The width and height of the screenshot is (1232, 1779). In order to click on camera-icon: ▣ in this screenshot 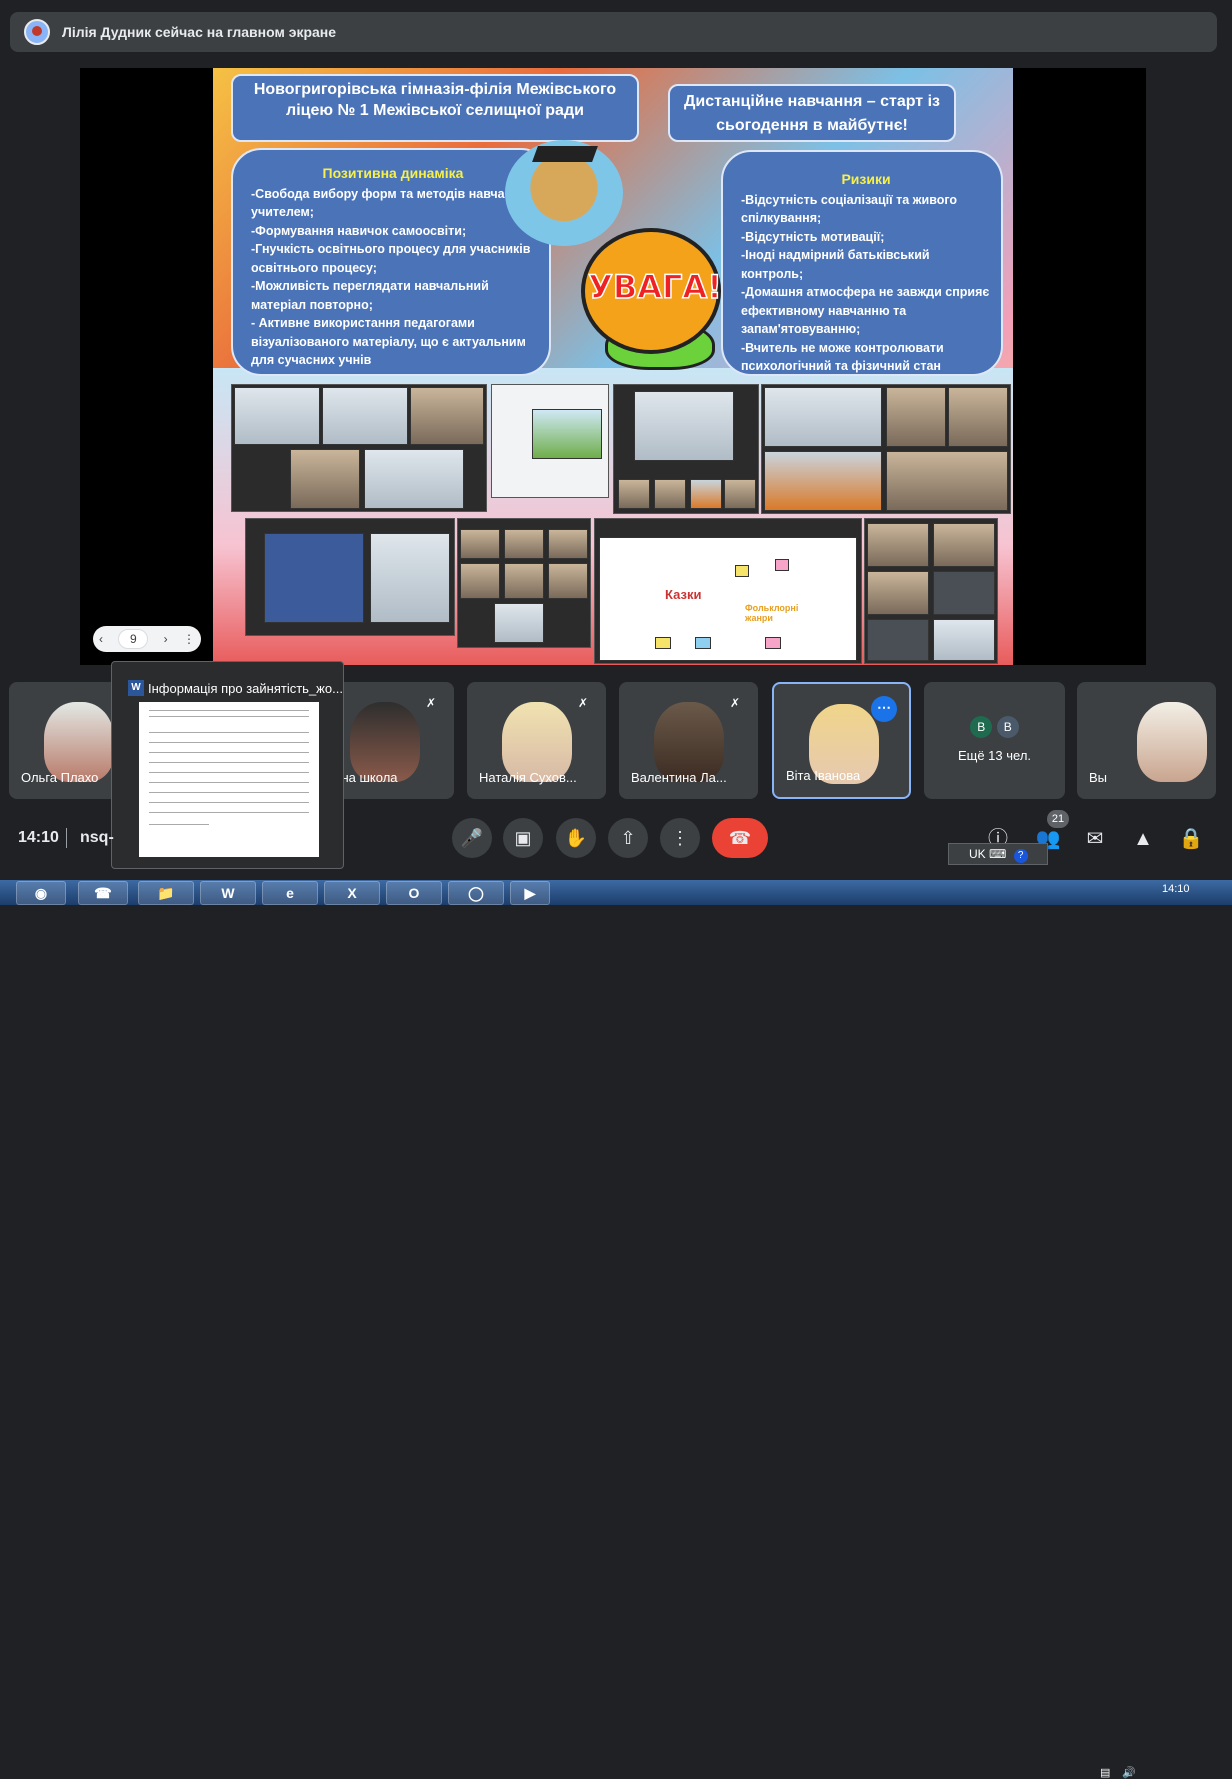, I will do `click(523, 838)`.